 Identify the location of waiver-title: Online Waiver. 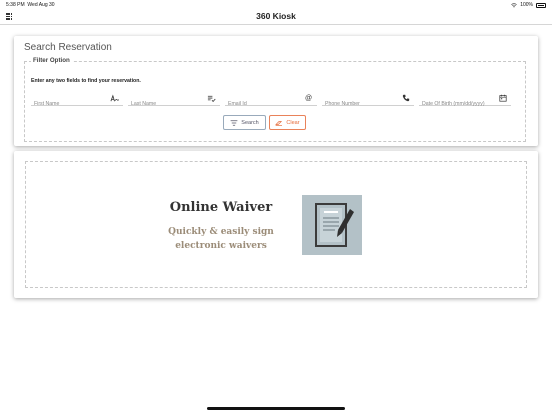
(221, 207).